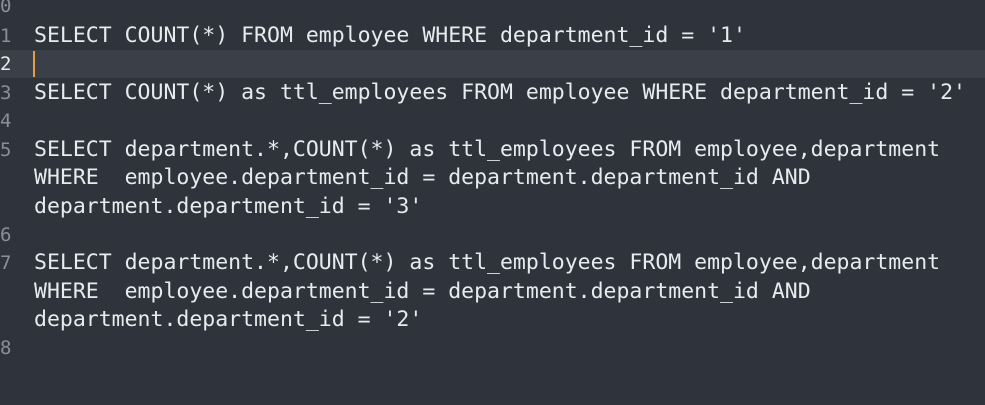  Describe the element at coordinates (228, 207) in the screenshot. I see `code-line-5c: department.department_id = '3'` at that location.